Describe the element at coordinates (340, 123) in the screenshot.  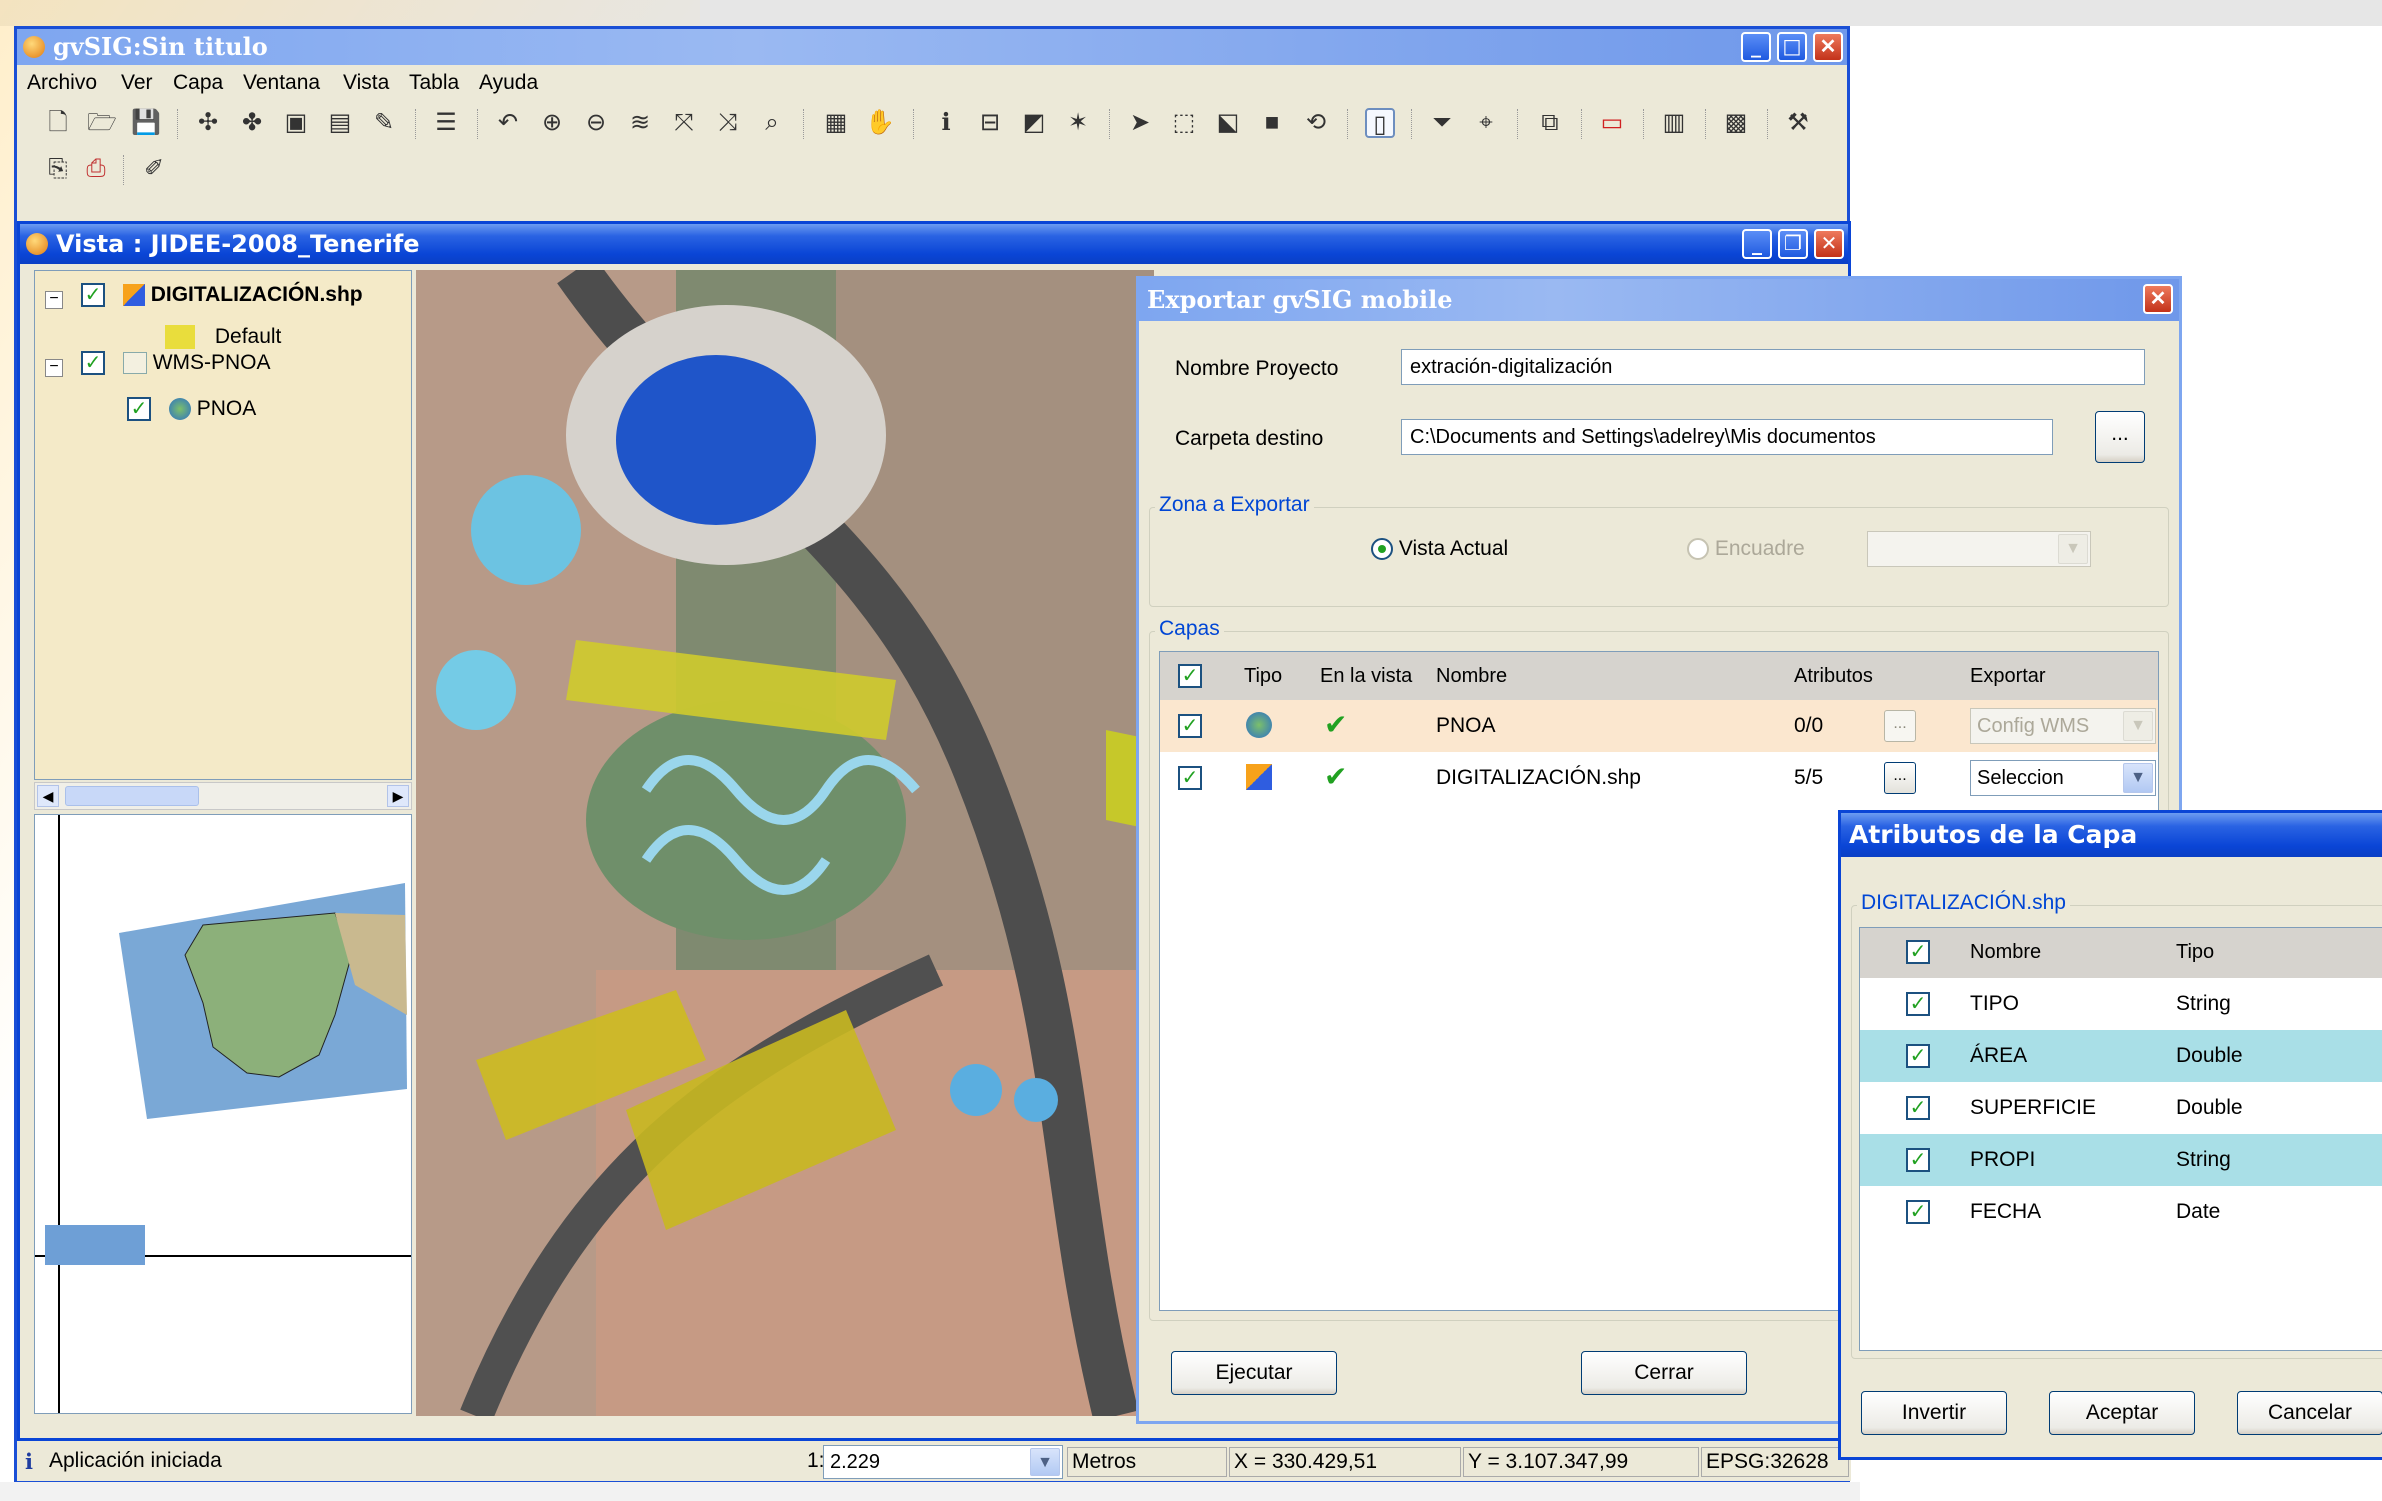
I see `table-icon: ▤` at that location.